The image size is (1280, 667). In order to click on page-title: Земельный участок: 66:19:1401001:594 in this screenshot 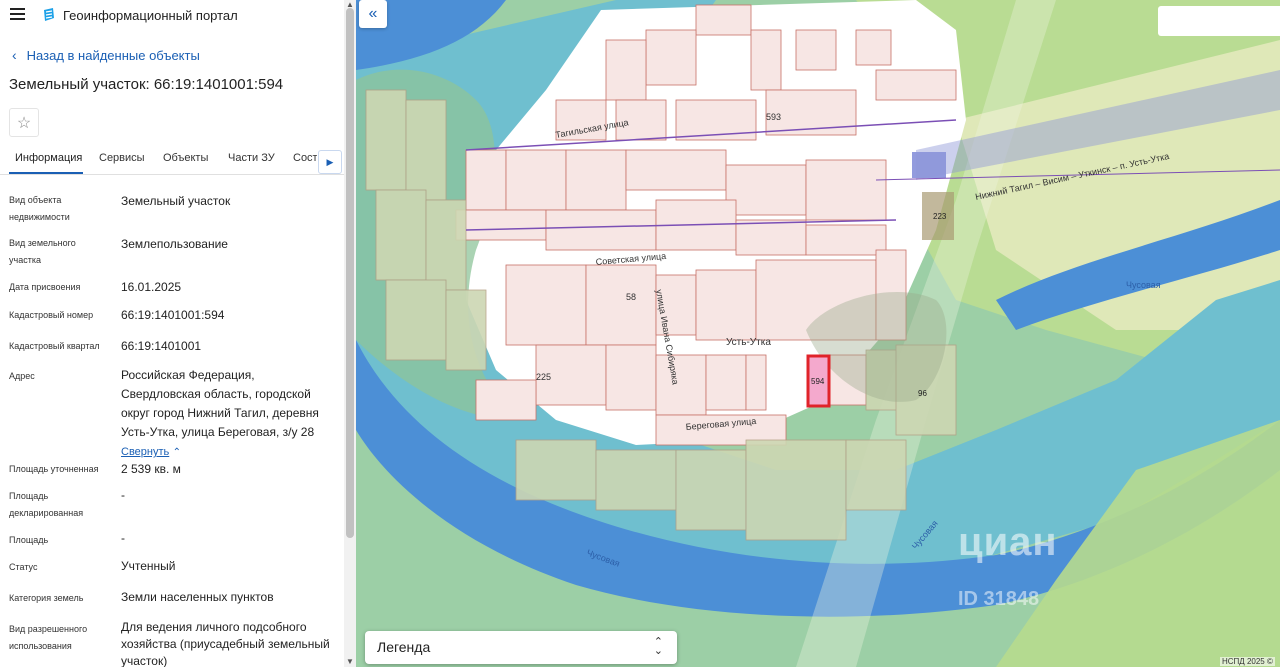, I will do `click(146, 84)`.